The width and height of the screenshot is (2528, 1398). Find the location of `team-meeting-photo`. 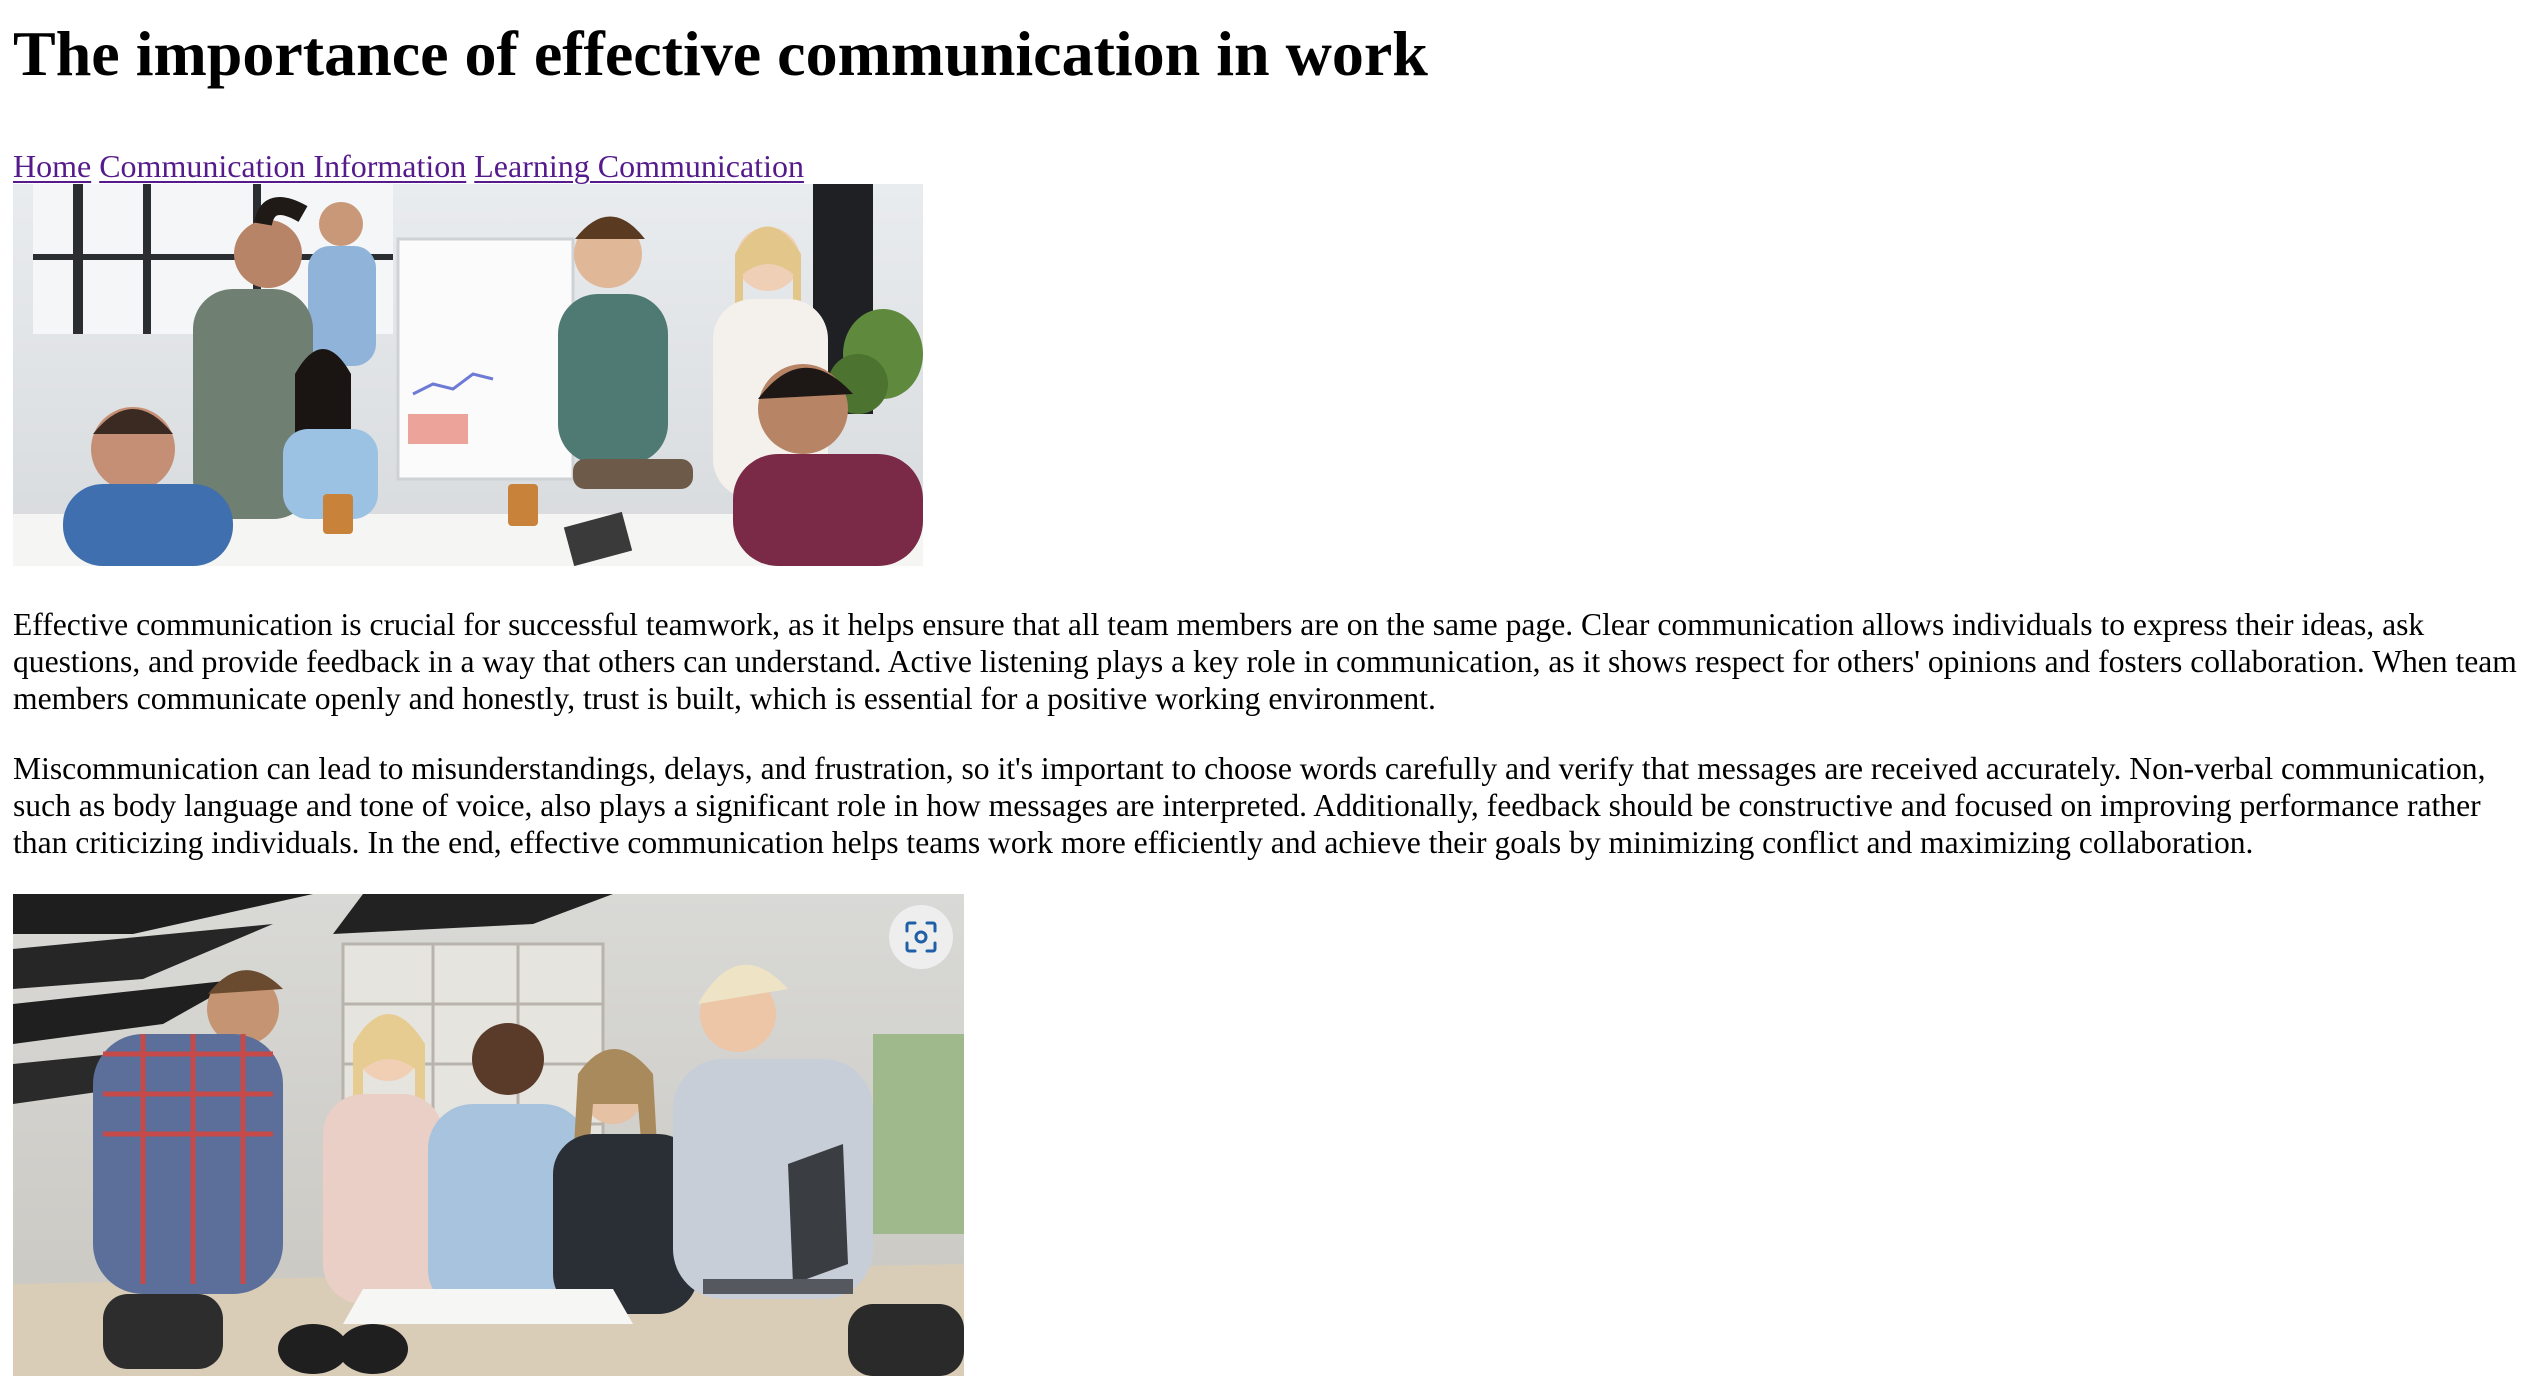

team-meeting-photo is located at coordinates (468, 375).